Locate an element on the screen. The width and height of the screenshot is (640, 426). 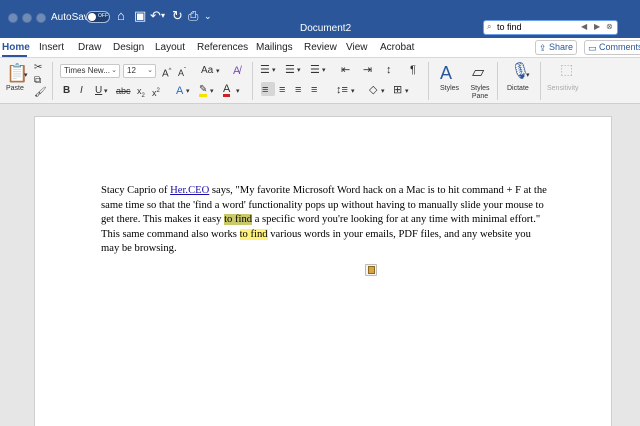
highlight-dropdown-icon: ▾ is located at coordinates (212, 92).